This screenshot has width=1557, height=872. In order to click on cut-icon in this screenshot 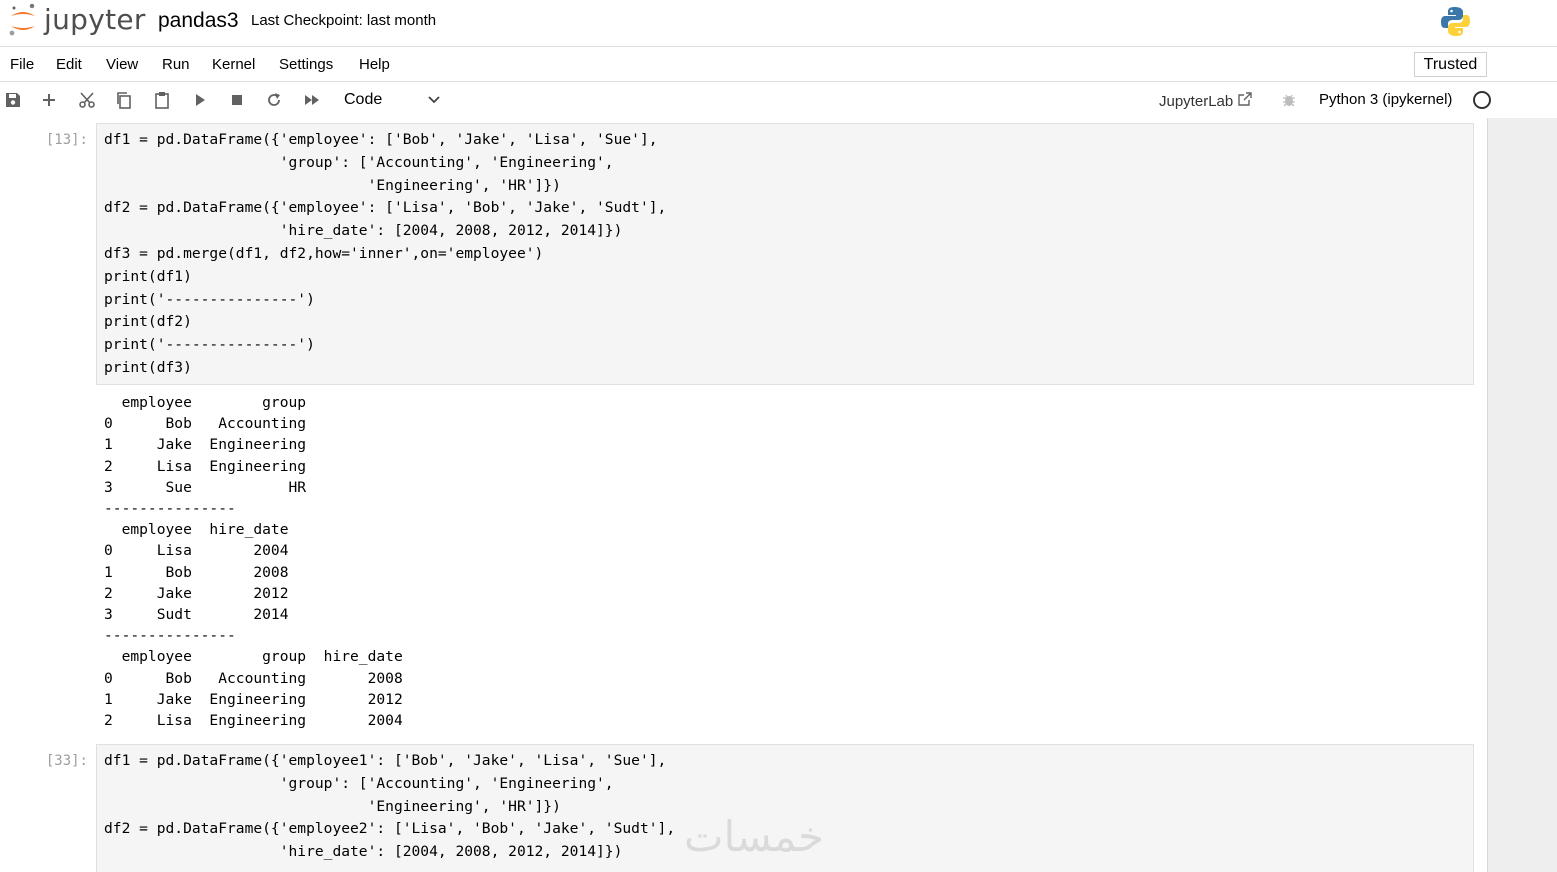, I will do `click(87, 100)`.